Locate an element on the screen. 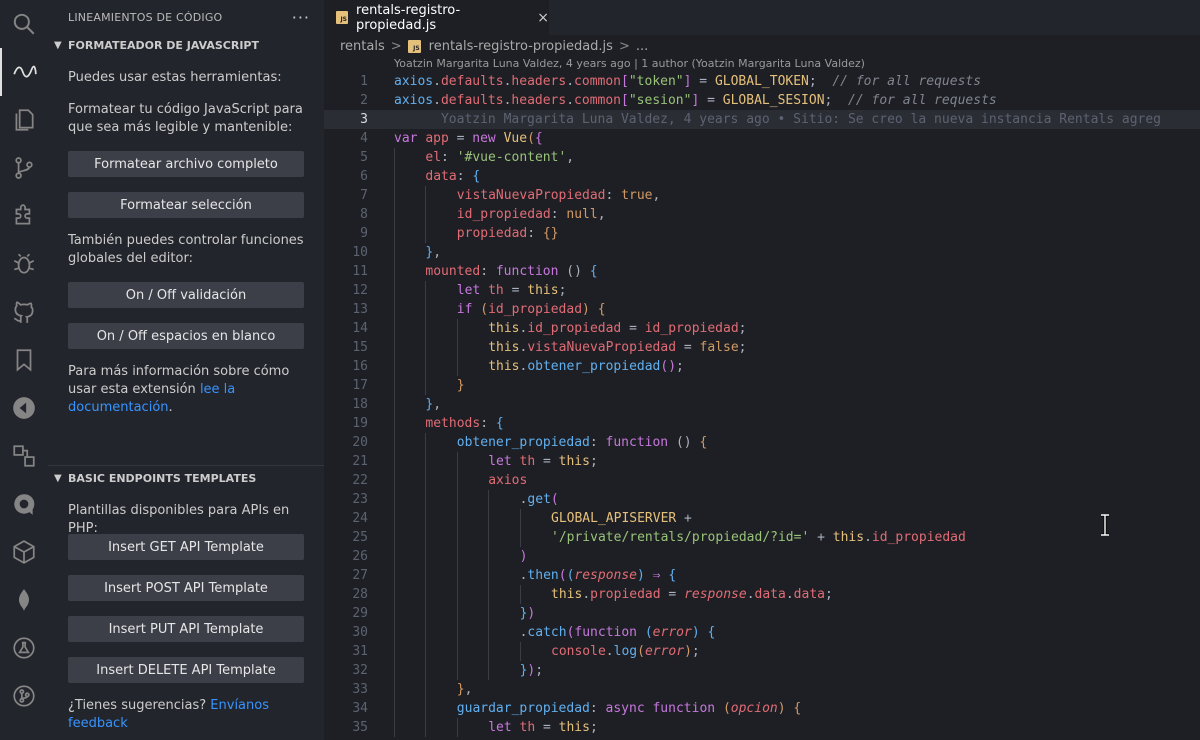  code-line: 14 this.id_propiedad = id_propiedad; is located at coordinates (762, 328).